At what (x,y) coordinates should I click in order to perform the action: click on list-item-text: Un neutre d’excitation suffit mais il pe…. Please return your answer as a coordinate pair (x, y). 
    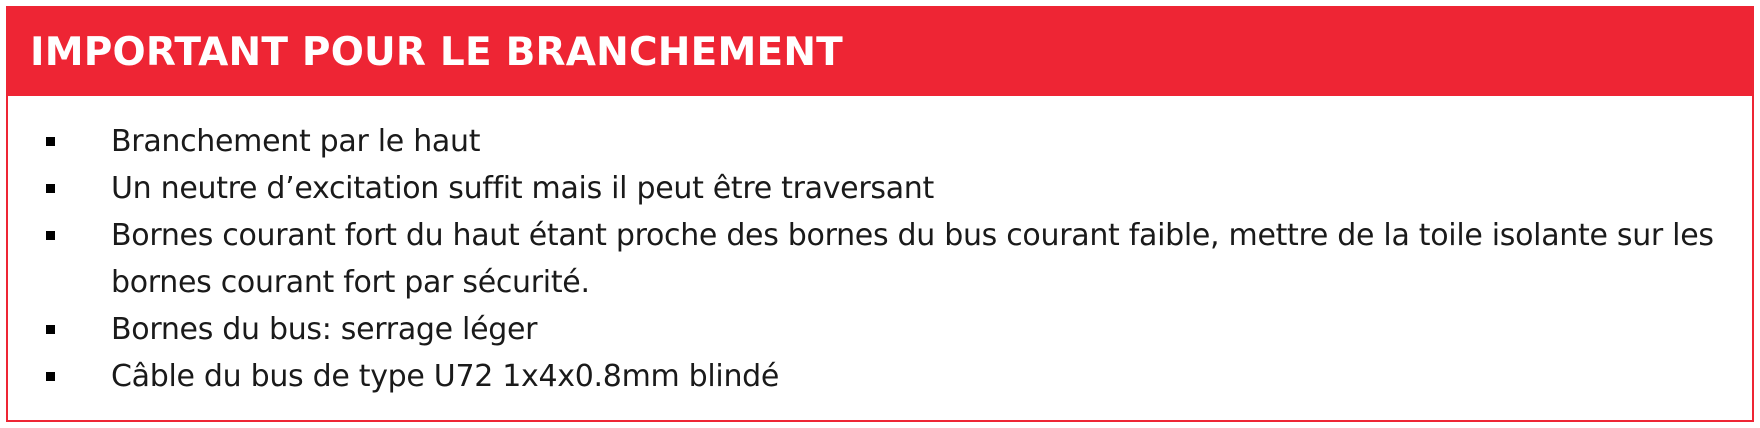
    Looking at the image, I should click on (522, 188).